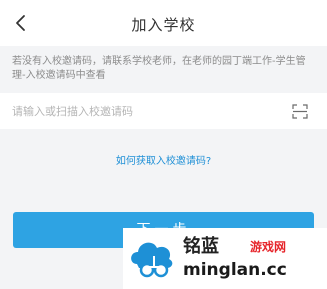 Image resolution: width=327 pixels, height=289 pixels. Describe the element at coordinates (152, 260) in the screenshot. I see `cloud-logo-icon` at that location.